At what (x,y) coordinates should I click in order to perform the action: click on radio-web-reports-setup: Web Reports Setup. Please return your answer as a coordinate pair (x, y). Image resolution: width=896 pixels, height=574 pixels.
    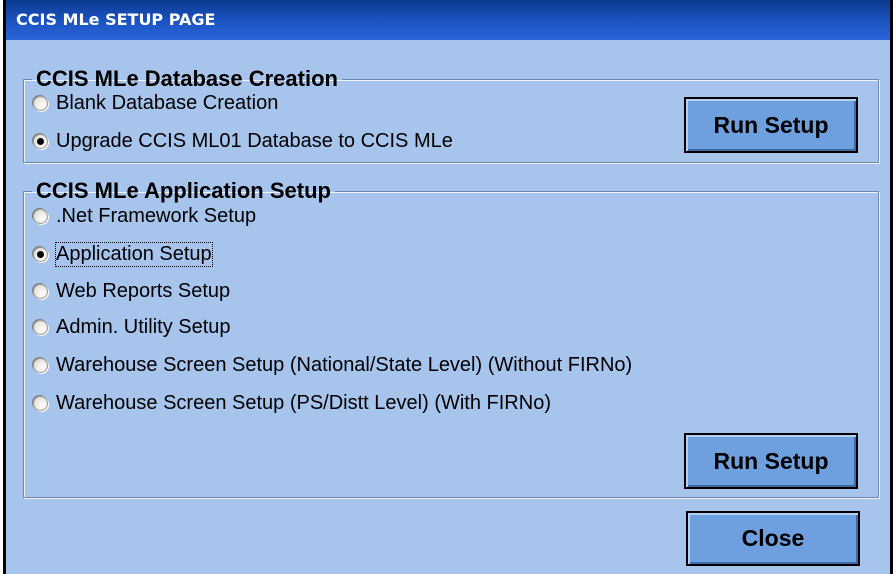
    Looking at the image, I should click on (131, 291).